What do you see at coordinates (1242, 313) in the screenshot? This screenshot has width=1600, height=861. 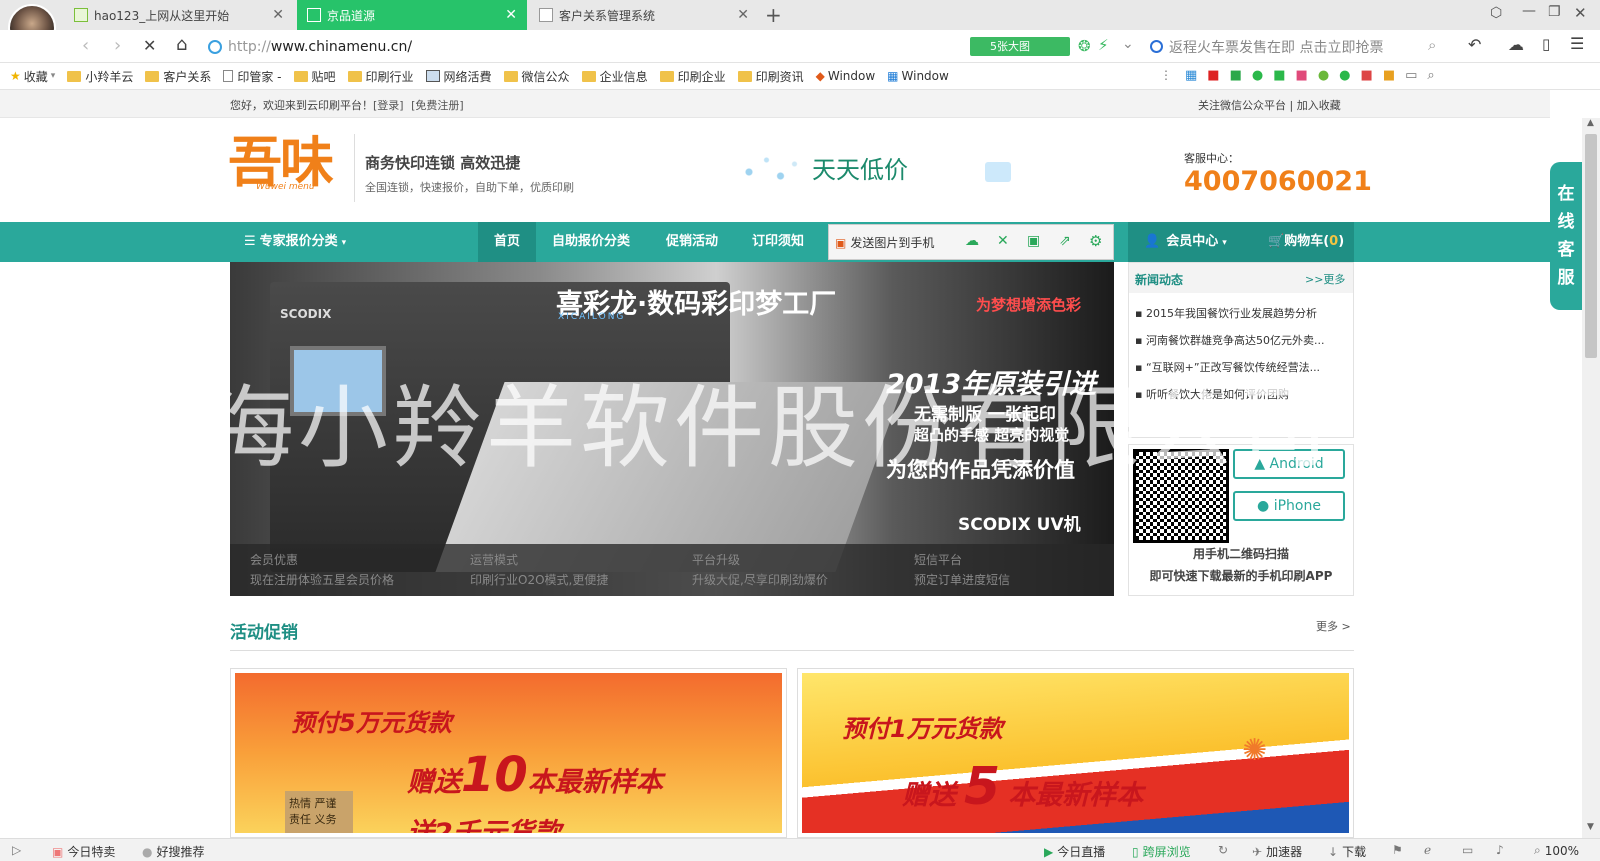 I see `news-item: ▪ 2015年我国餐饮行业发展趋势分析` at bounding box center [1242, 313].